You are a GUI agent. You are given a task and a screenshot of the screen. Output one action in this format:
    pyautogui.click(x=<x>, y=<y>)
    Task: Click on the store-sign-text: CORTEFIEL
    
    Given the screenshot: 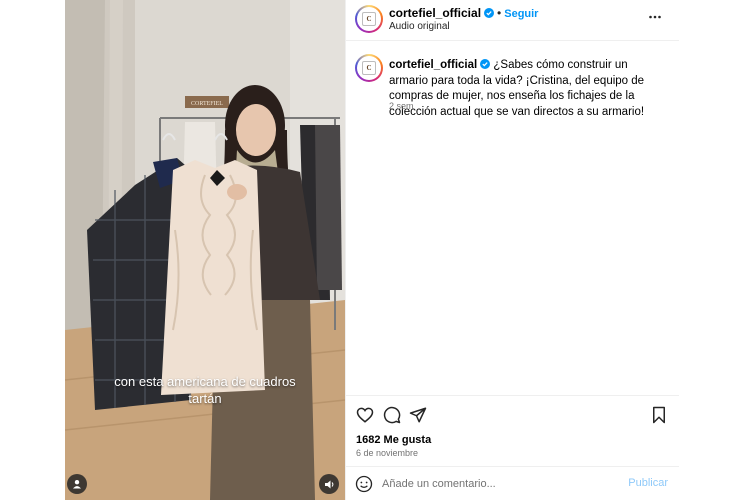 What is the action you would take?
    pyautogui.click(x=207, y=104)
    